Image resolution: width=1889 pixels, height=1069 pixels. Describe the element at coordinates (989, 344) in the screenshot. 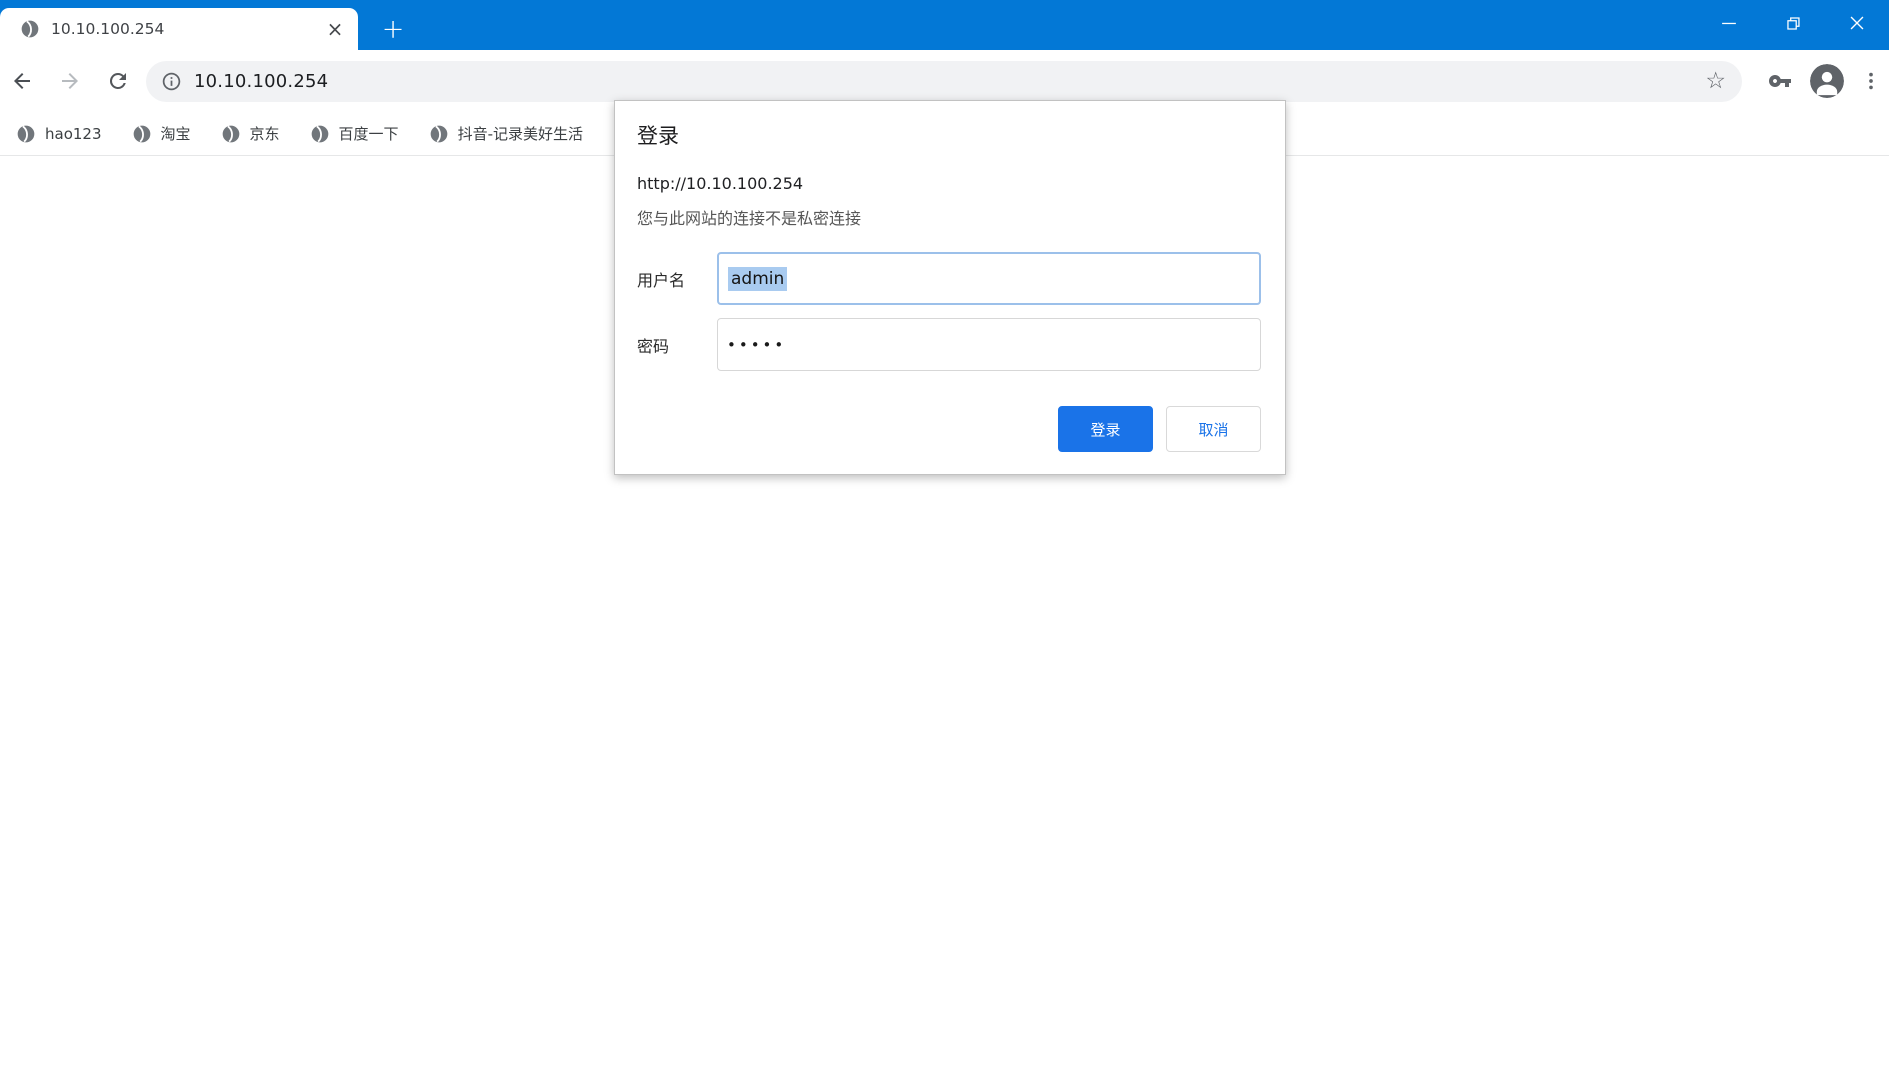

I see `password-input: •••••` at that location.